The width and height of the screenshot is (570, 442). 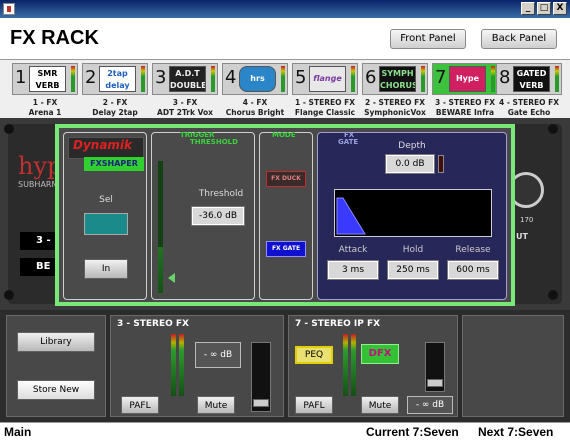 What do you see at coordinates (522, 236) in the screenshot?
I see `bg-out-label: UT` at bounding box center [522, 236].